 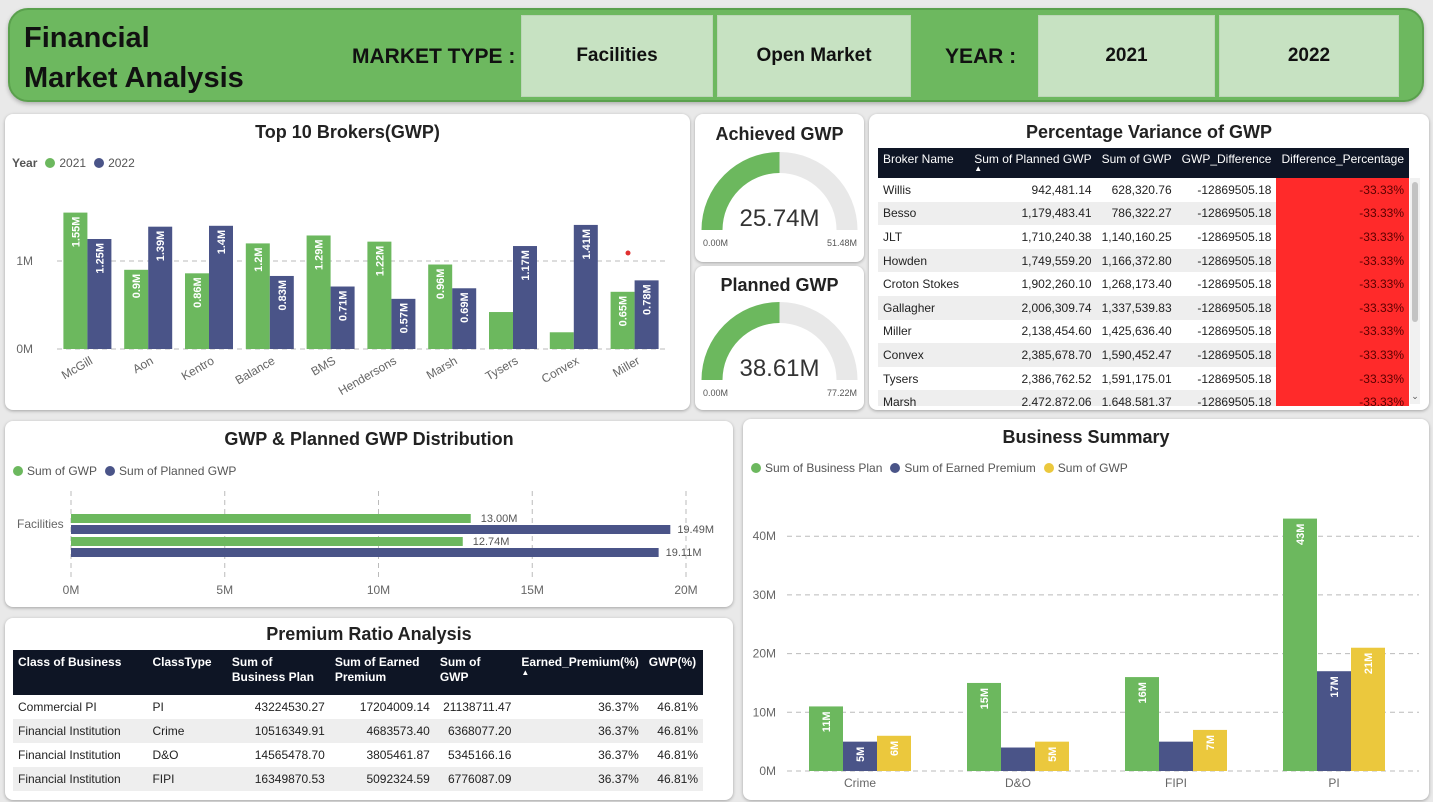 I want to click on bar-fipi-sum-of-earned-premium, so click(x=1176, y=756).